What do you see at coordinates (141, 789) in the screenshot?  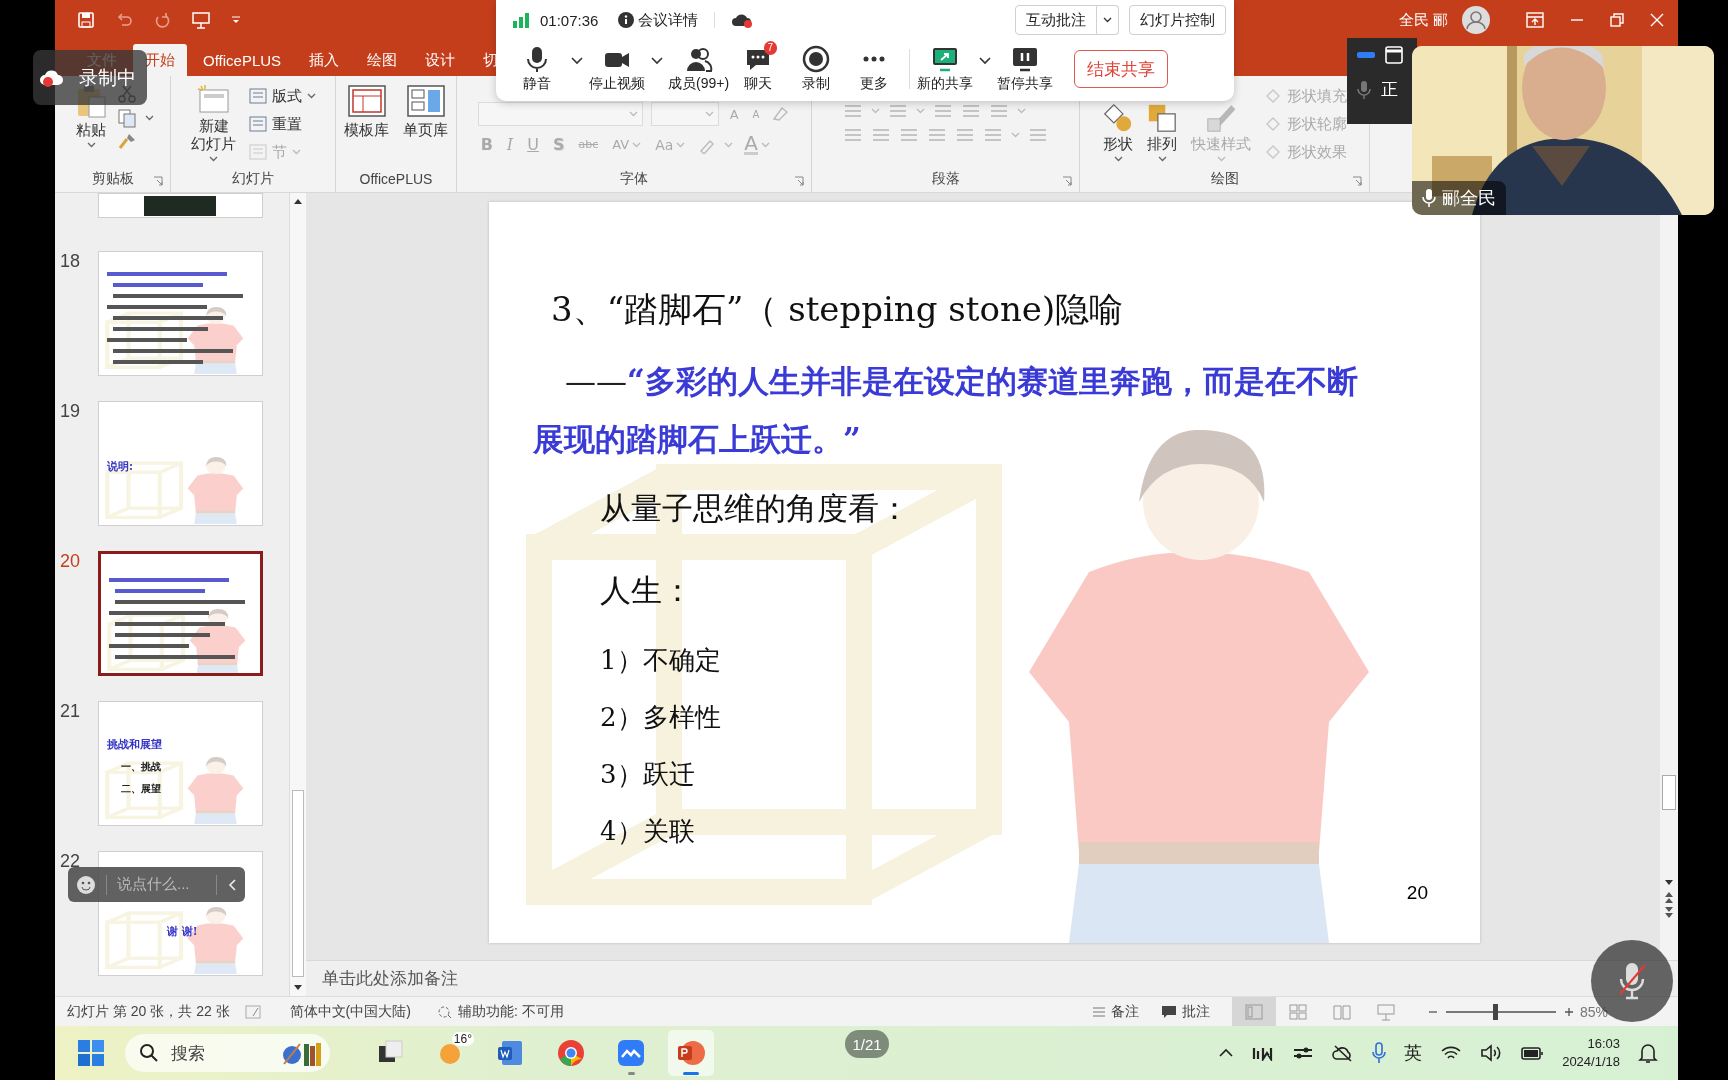 I see `thumbnail-text: 二、展望` at bounding box center [141, 789].